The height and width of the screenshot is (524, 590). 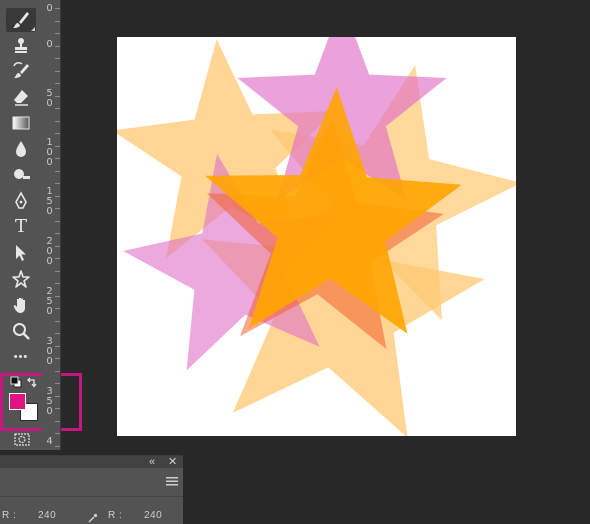 I want to click on hand-icon, so click(x=19, y=305).